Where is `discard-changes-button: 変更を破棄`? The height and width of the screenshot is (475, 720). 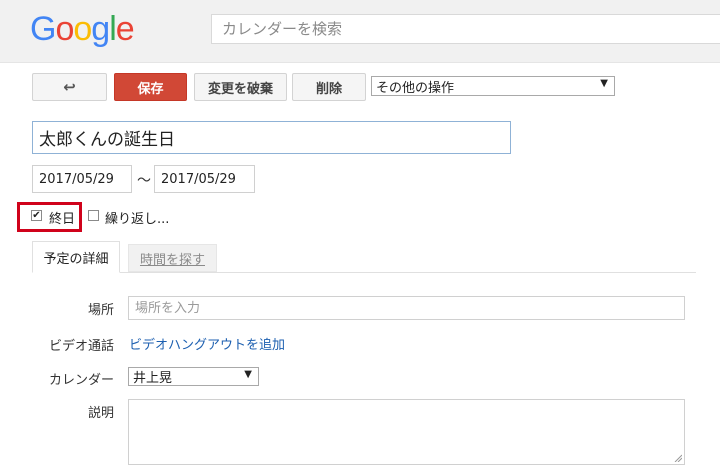 discard-changes-button: 変更を破棄 is located at coordinates (240, 87).